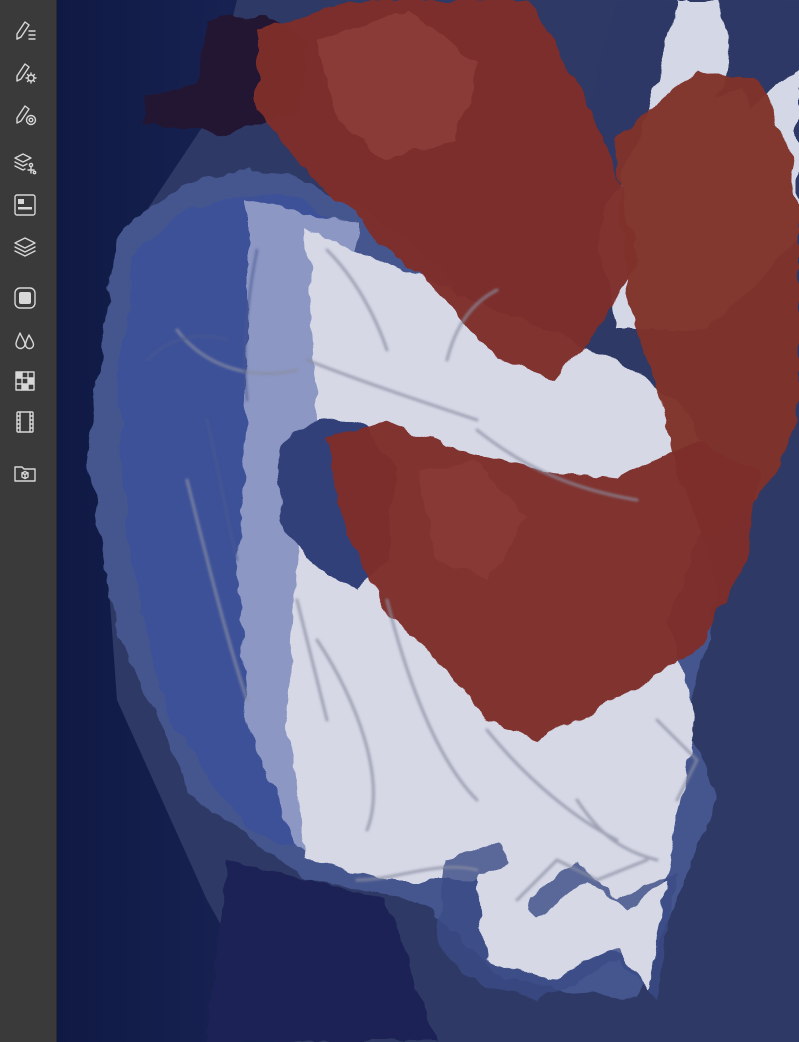  What do you see at coordinates (25, 115) in the screenshot?
I see `brush-target-icon` at bounding box center [25, 115].